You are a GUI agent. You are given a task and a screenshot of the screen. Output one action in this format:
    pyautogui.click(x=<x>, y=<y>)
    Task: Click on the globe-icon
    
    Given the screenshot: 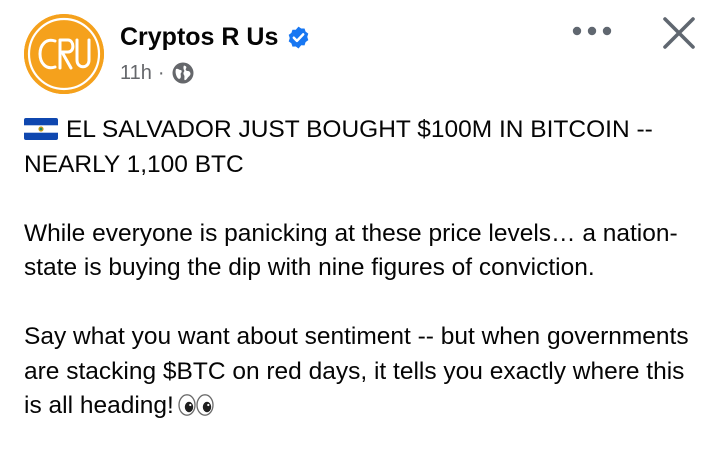 What is the action you would take?
    pyautogui.click(x=183, y=73)
    